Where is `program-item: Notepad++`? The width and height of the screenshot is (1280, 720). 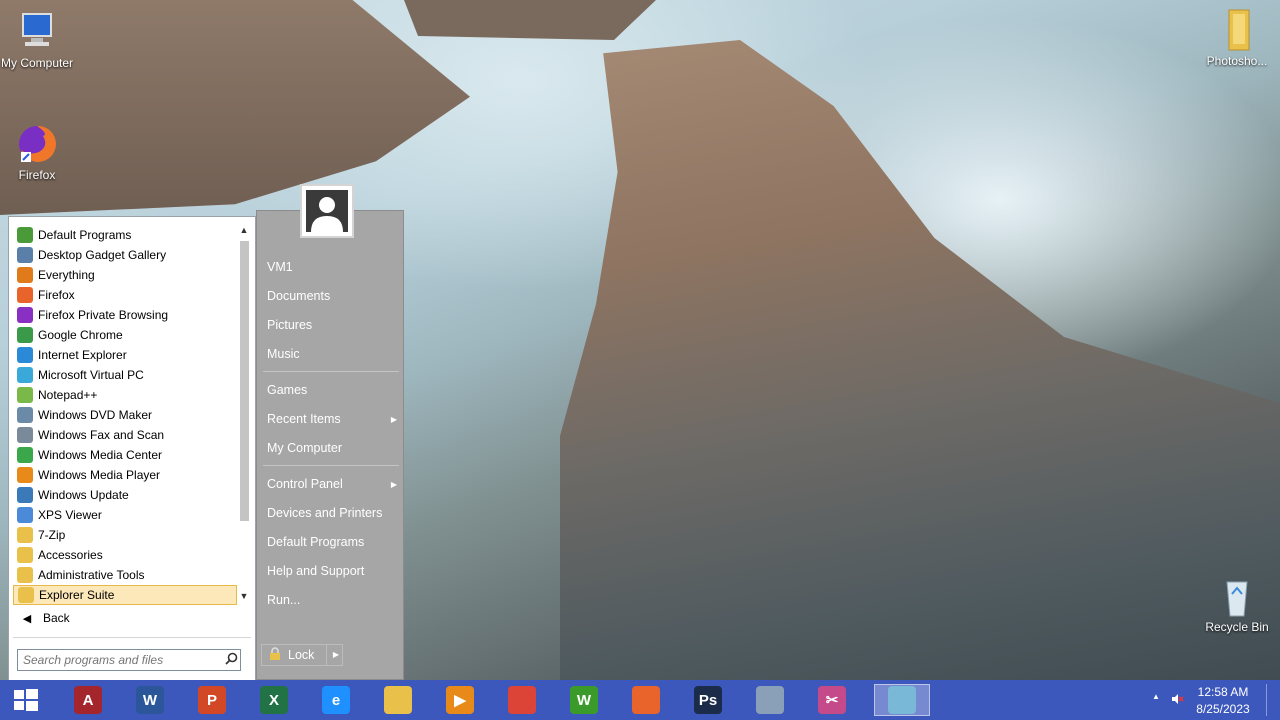 program-item: Notepad++ is located at coordinates (125, 395).